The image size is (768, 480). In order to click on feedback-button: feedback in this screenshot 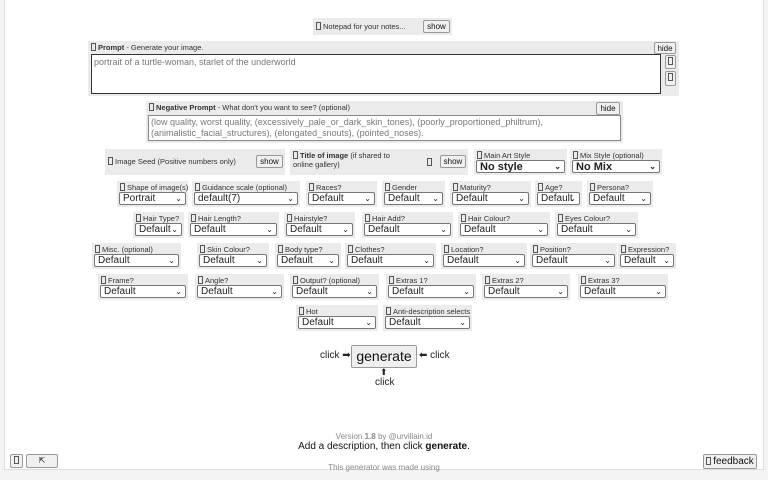, I will do `click(730, 461)`.